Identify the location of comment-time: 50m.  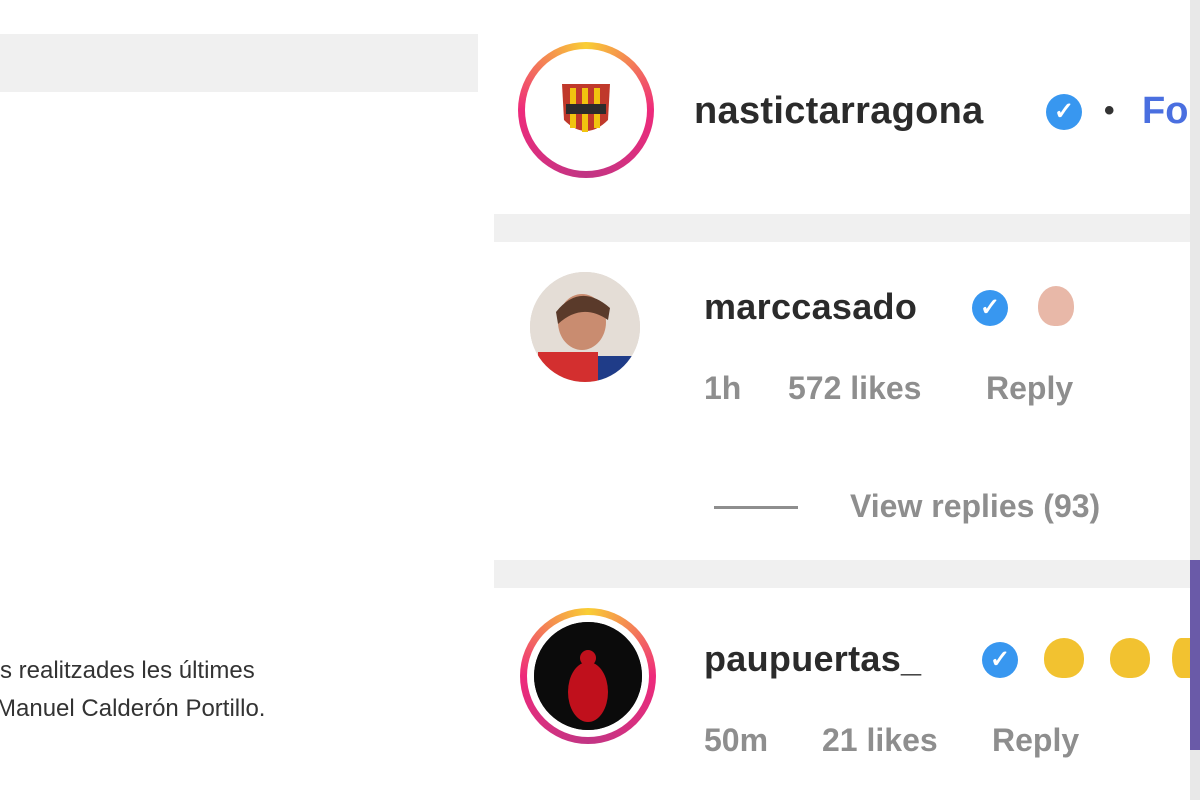
(736, 740).